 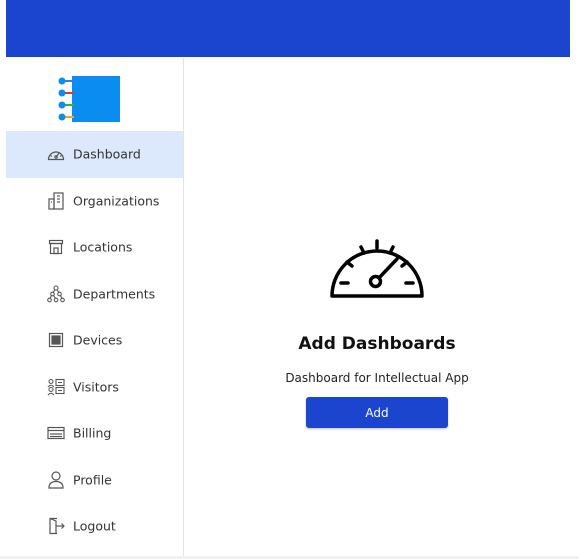 I want to click on sidebar-item-label: Dashboard, so click(x=107, y=154).